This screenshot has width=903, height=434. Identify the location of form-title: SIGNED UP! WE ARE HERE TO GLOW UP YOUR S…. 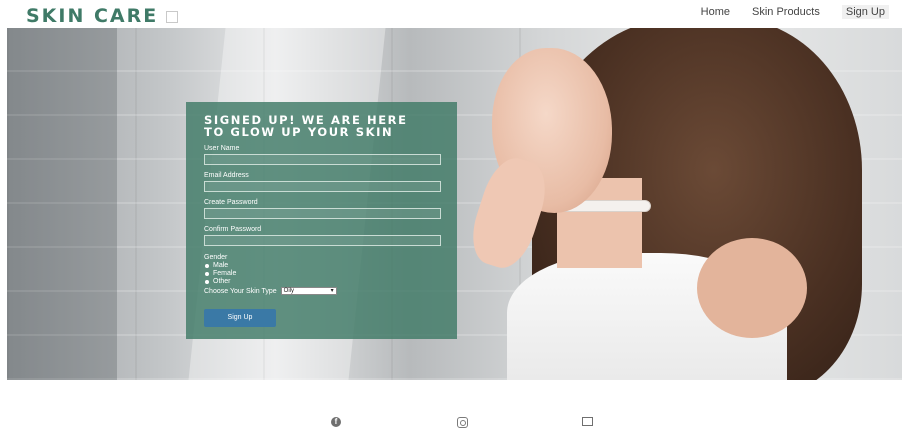
(322, 126).